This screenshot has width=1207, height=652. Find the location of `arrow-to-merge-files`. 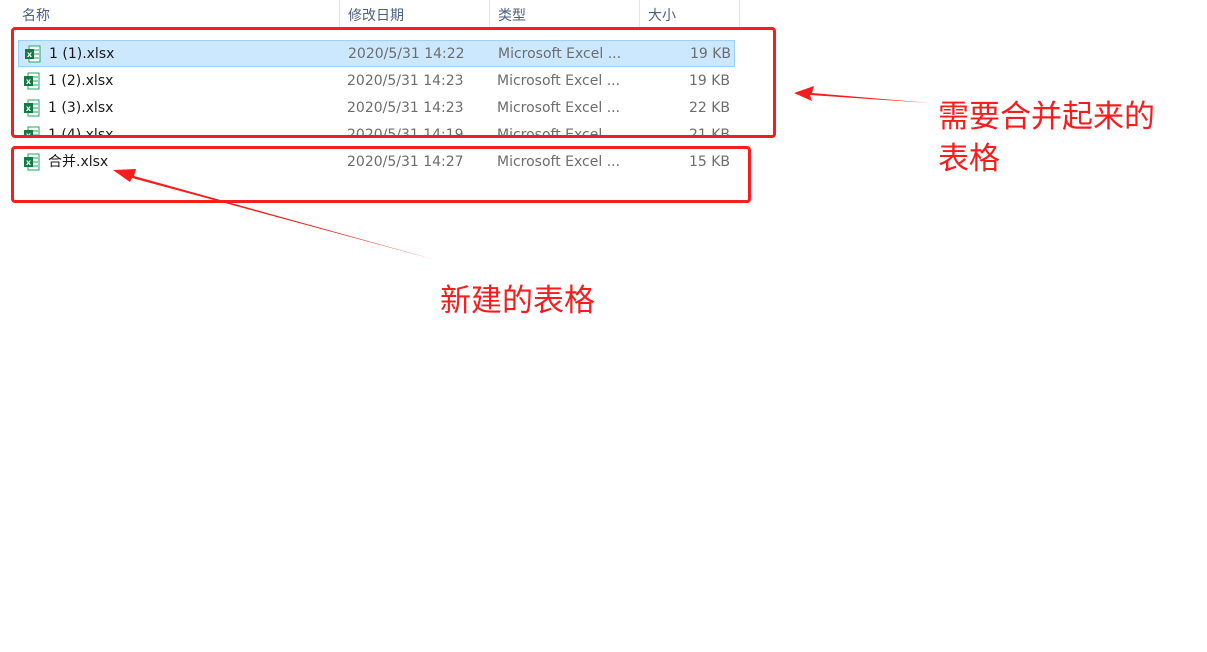

arrow-to-merge-files is located at coordinates (862, 94).